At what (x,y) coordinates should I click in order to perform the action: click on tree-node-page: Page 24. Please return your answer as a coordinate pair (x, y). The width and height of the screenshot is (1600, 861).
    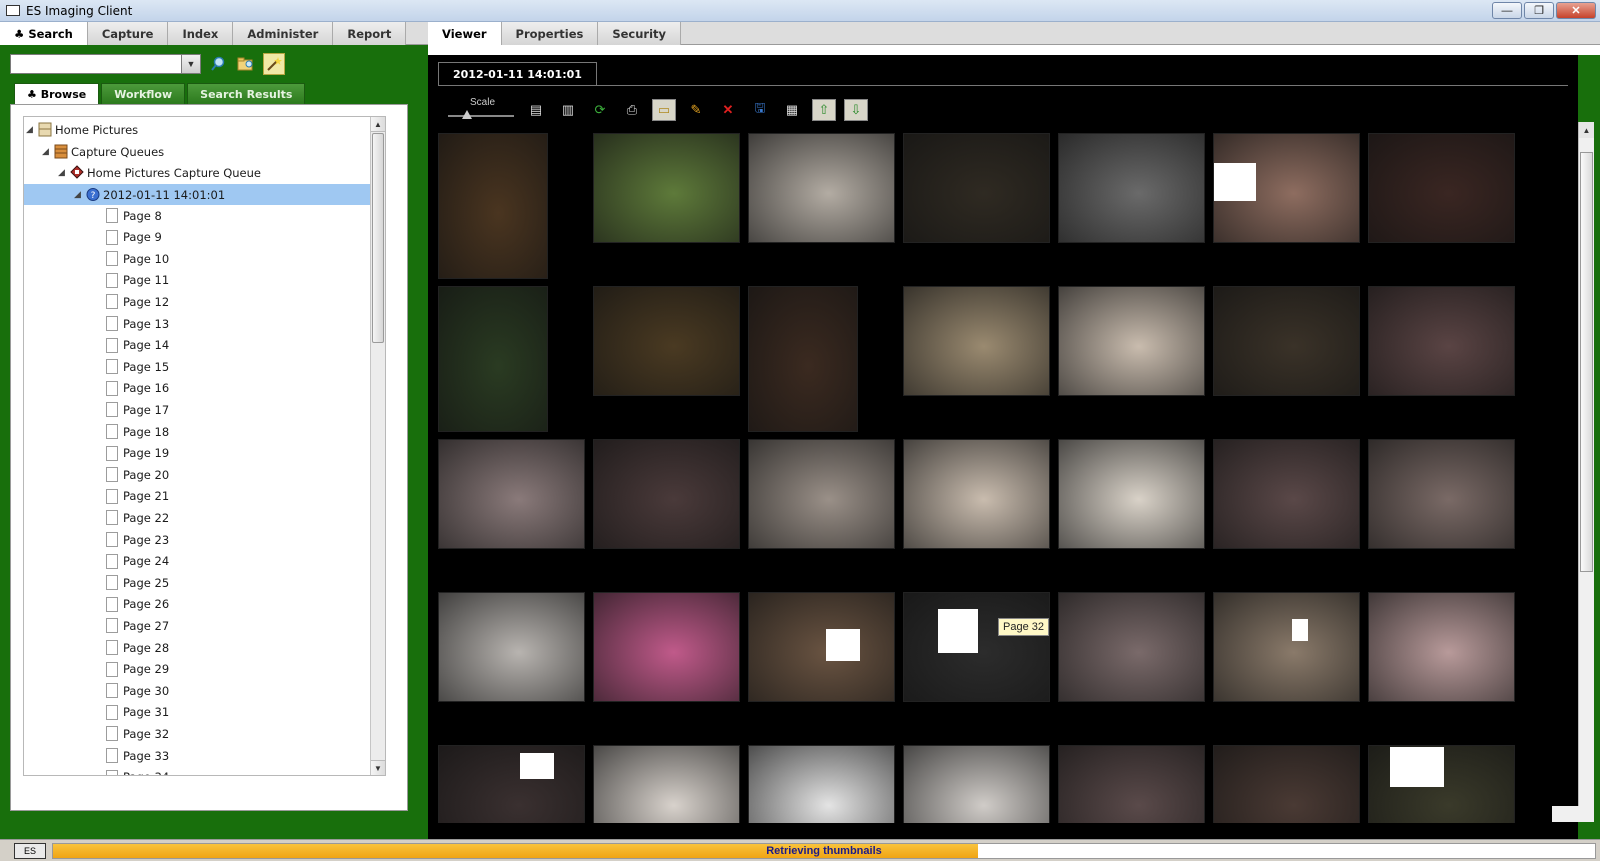
    Looking at the image, I should click on (202, 561).